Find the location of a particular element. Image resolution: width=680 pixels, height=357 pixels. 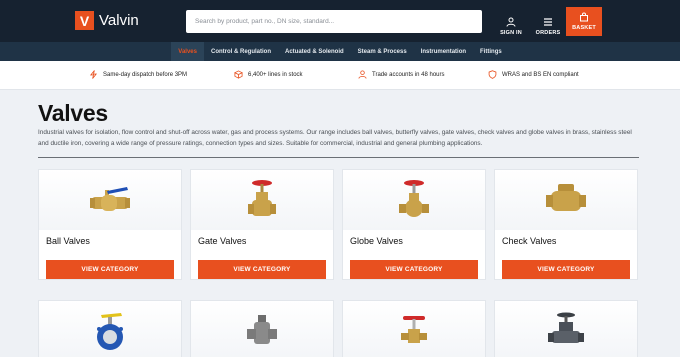

usp-trade-text: Trade accounts in 48 hours is located at coordinates (408, 74).